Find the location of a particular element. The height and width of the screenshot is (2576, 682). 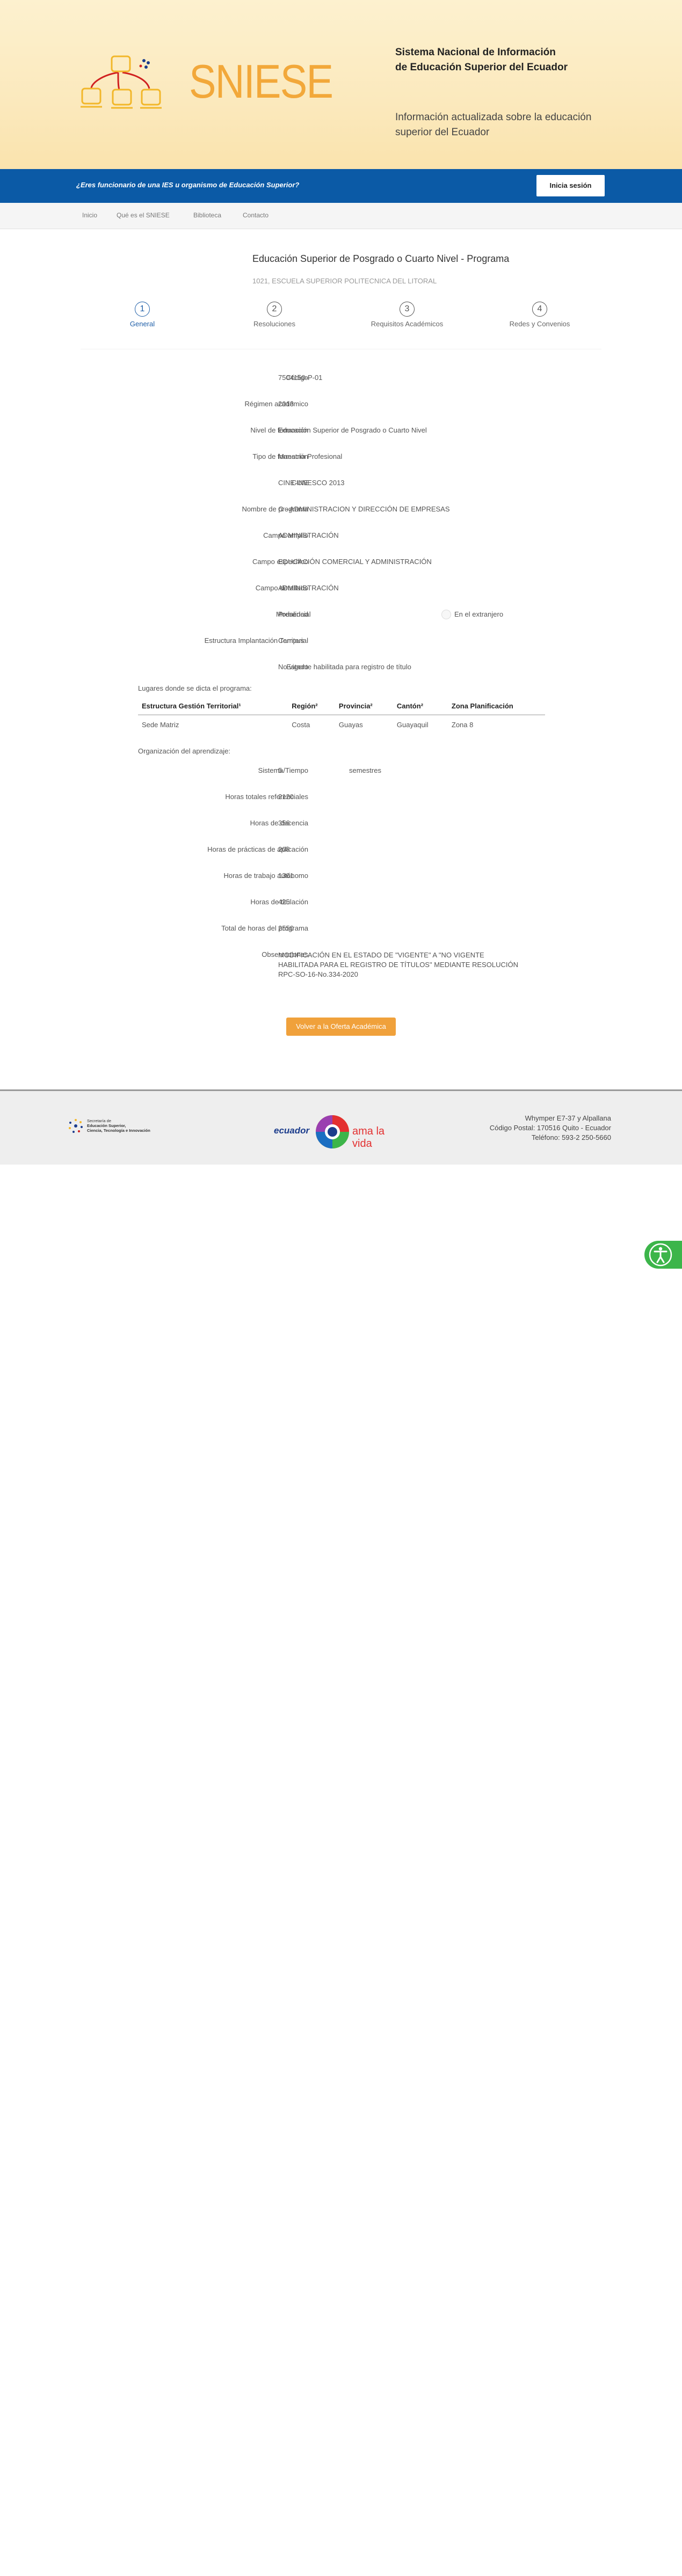

header-title-line: de Educación Superior del Ecuador is located at coordinates (481, 67).